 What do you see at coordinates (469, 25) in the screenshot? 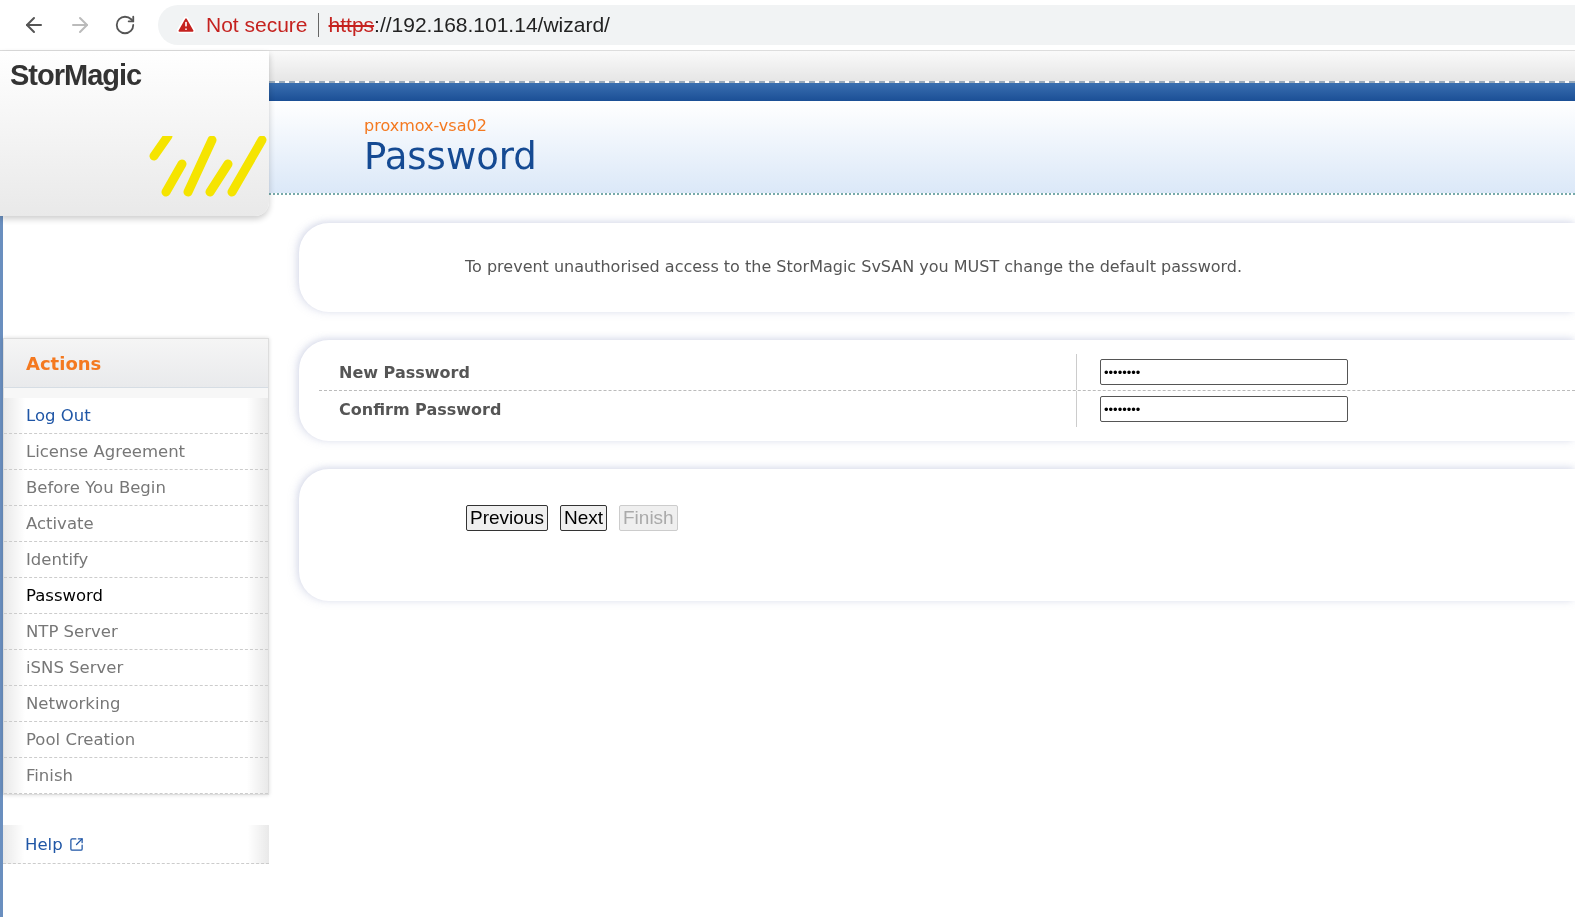
I see `url-text: https://192.168.101.14/wizard/` at bounding box center [469, 25].